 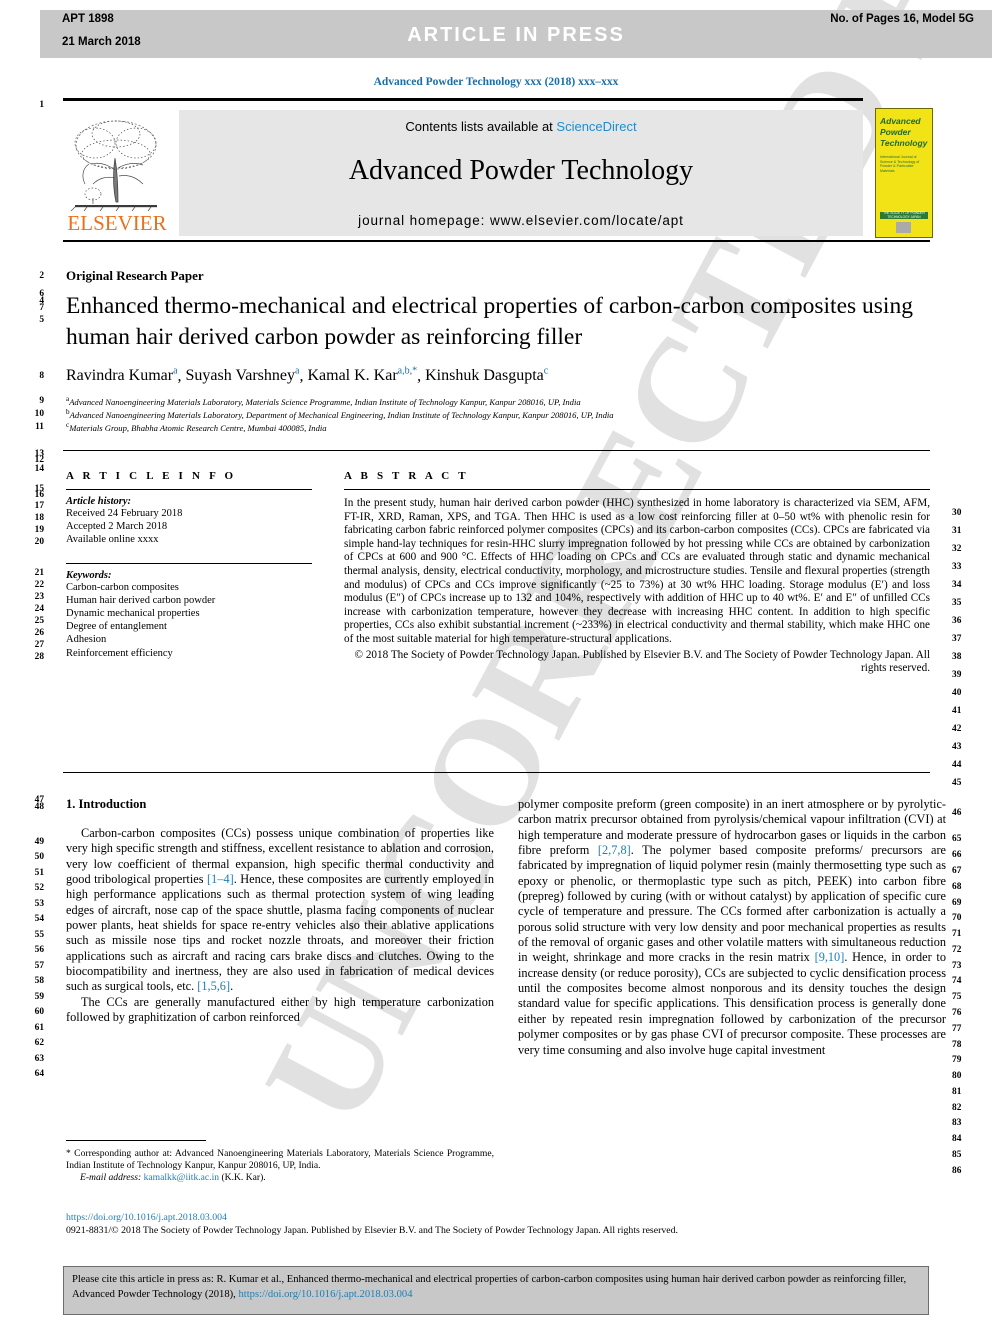 What do you see at coordinates (116, 627) in the screenshot?
I see `keyword-item: Degree of entanglement` at bounding box center [116, 627].